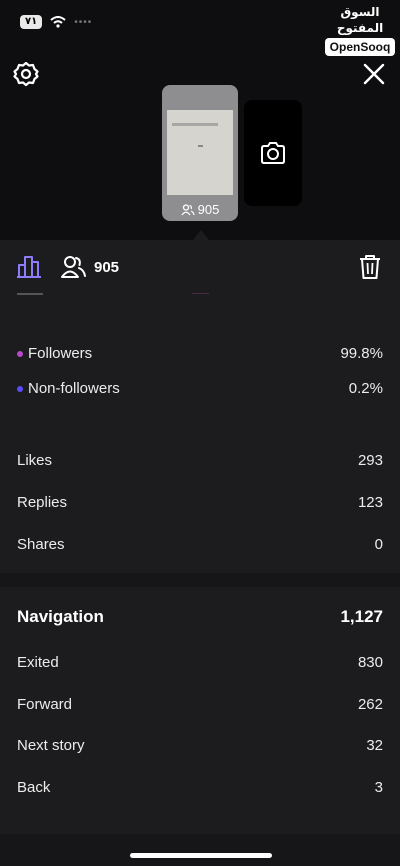 The height and width of the screenshot is (866, 400). Describe the element at coordinates (200, 502) in the screenshot. I see `interaction-row-replies: Replies 123` at that location.